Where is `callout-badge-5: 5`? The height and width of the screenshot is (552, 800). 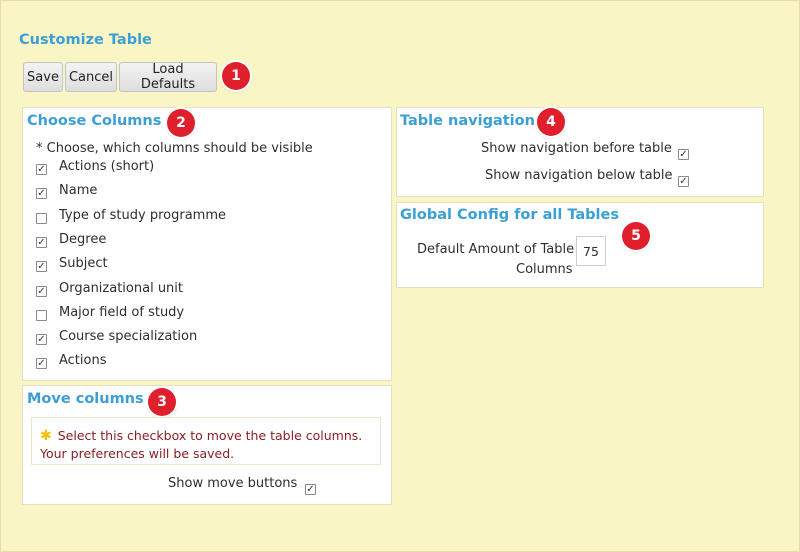
callout-badge-5: 5 is located at coordinates (636, 236).